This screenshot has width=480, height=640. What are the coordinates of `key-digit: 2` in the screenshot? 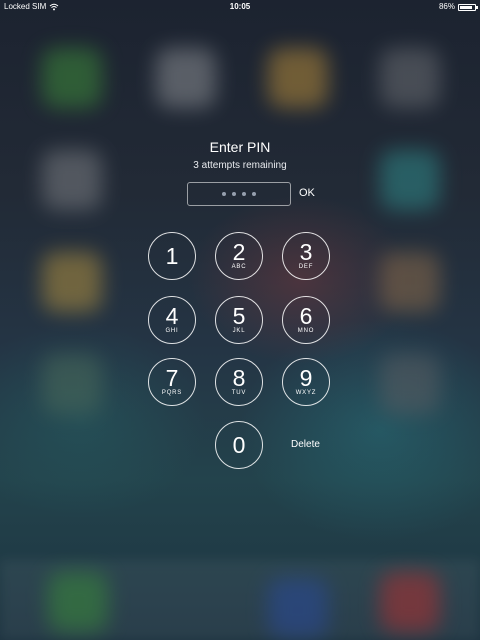 It's located at (239, 252).